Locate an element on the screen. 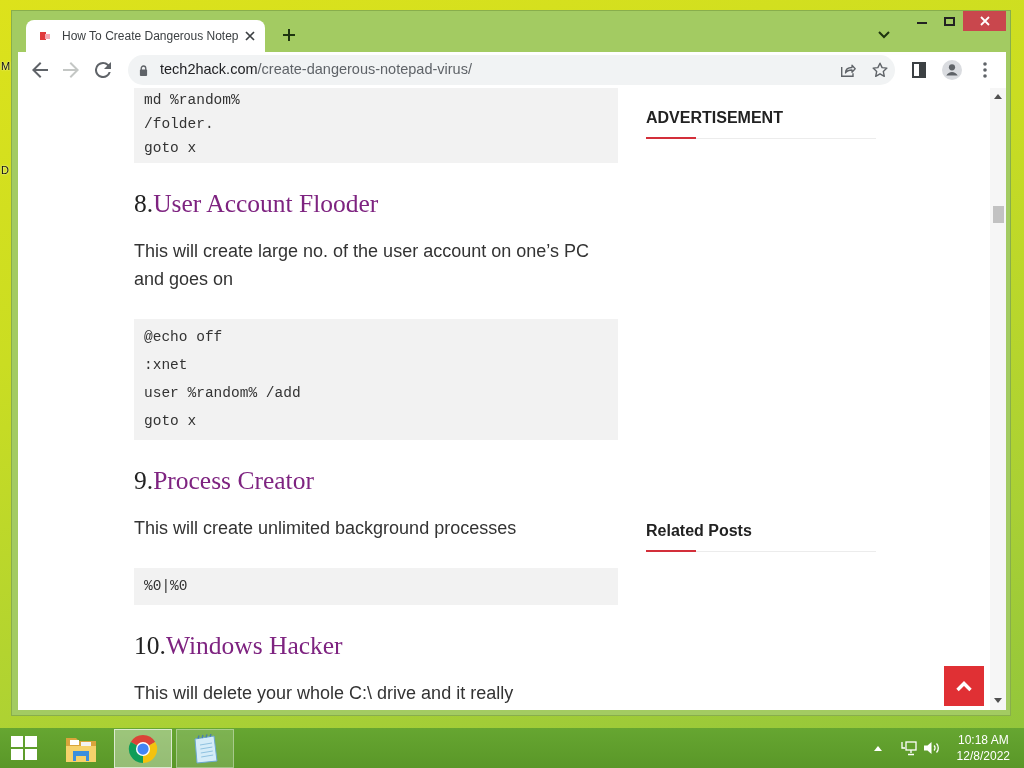  scrollbar-thumb is located at coordinates (998, 214).